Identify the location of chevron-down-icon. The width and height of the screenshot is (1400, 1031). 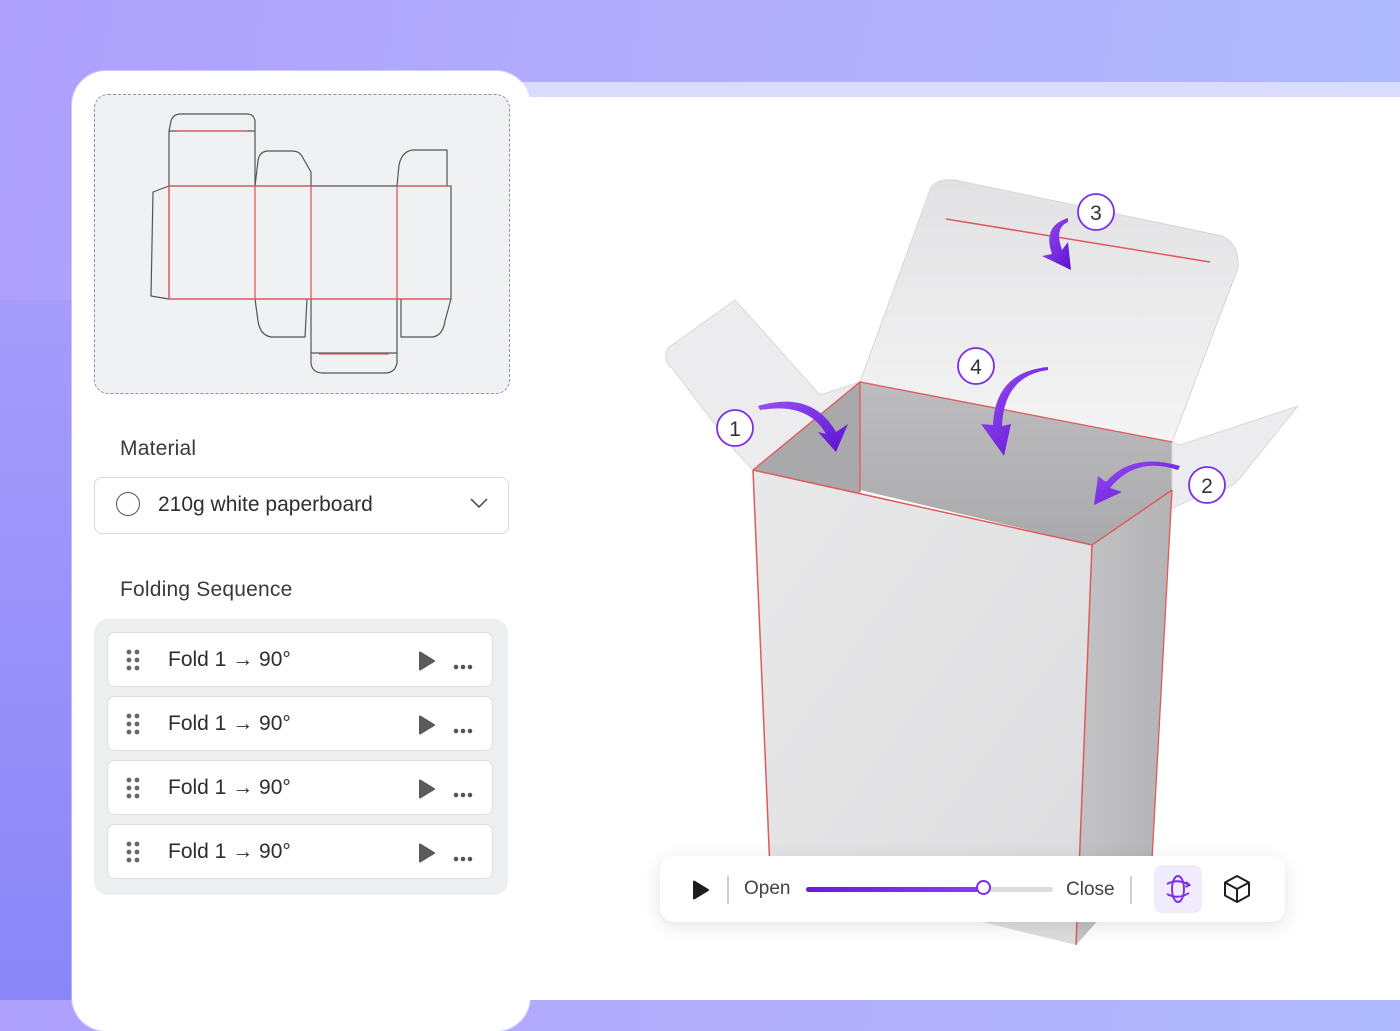
(479, 505).